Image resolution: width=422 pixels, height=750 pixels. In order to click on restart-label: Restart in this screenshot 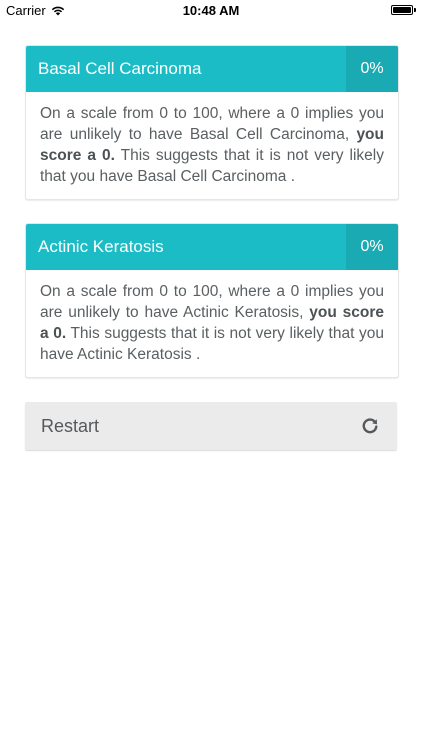, I will do `click(70, 425)`.